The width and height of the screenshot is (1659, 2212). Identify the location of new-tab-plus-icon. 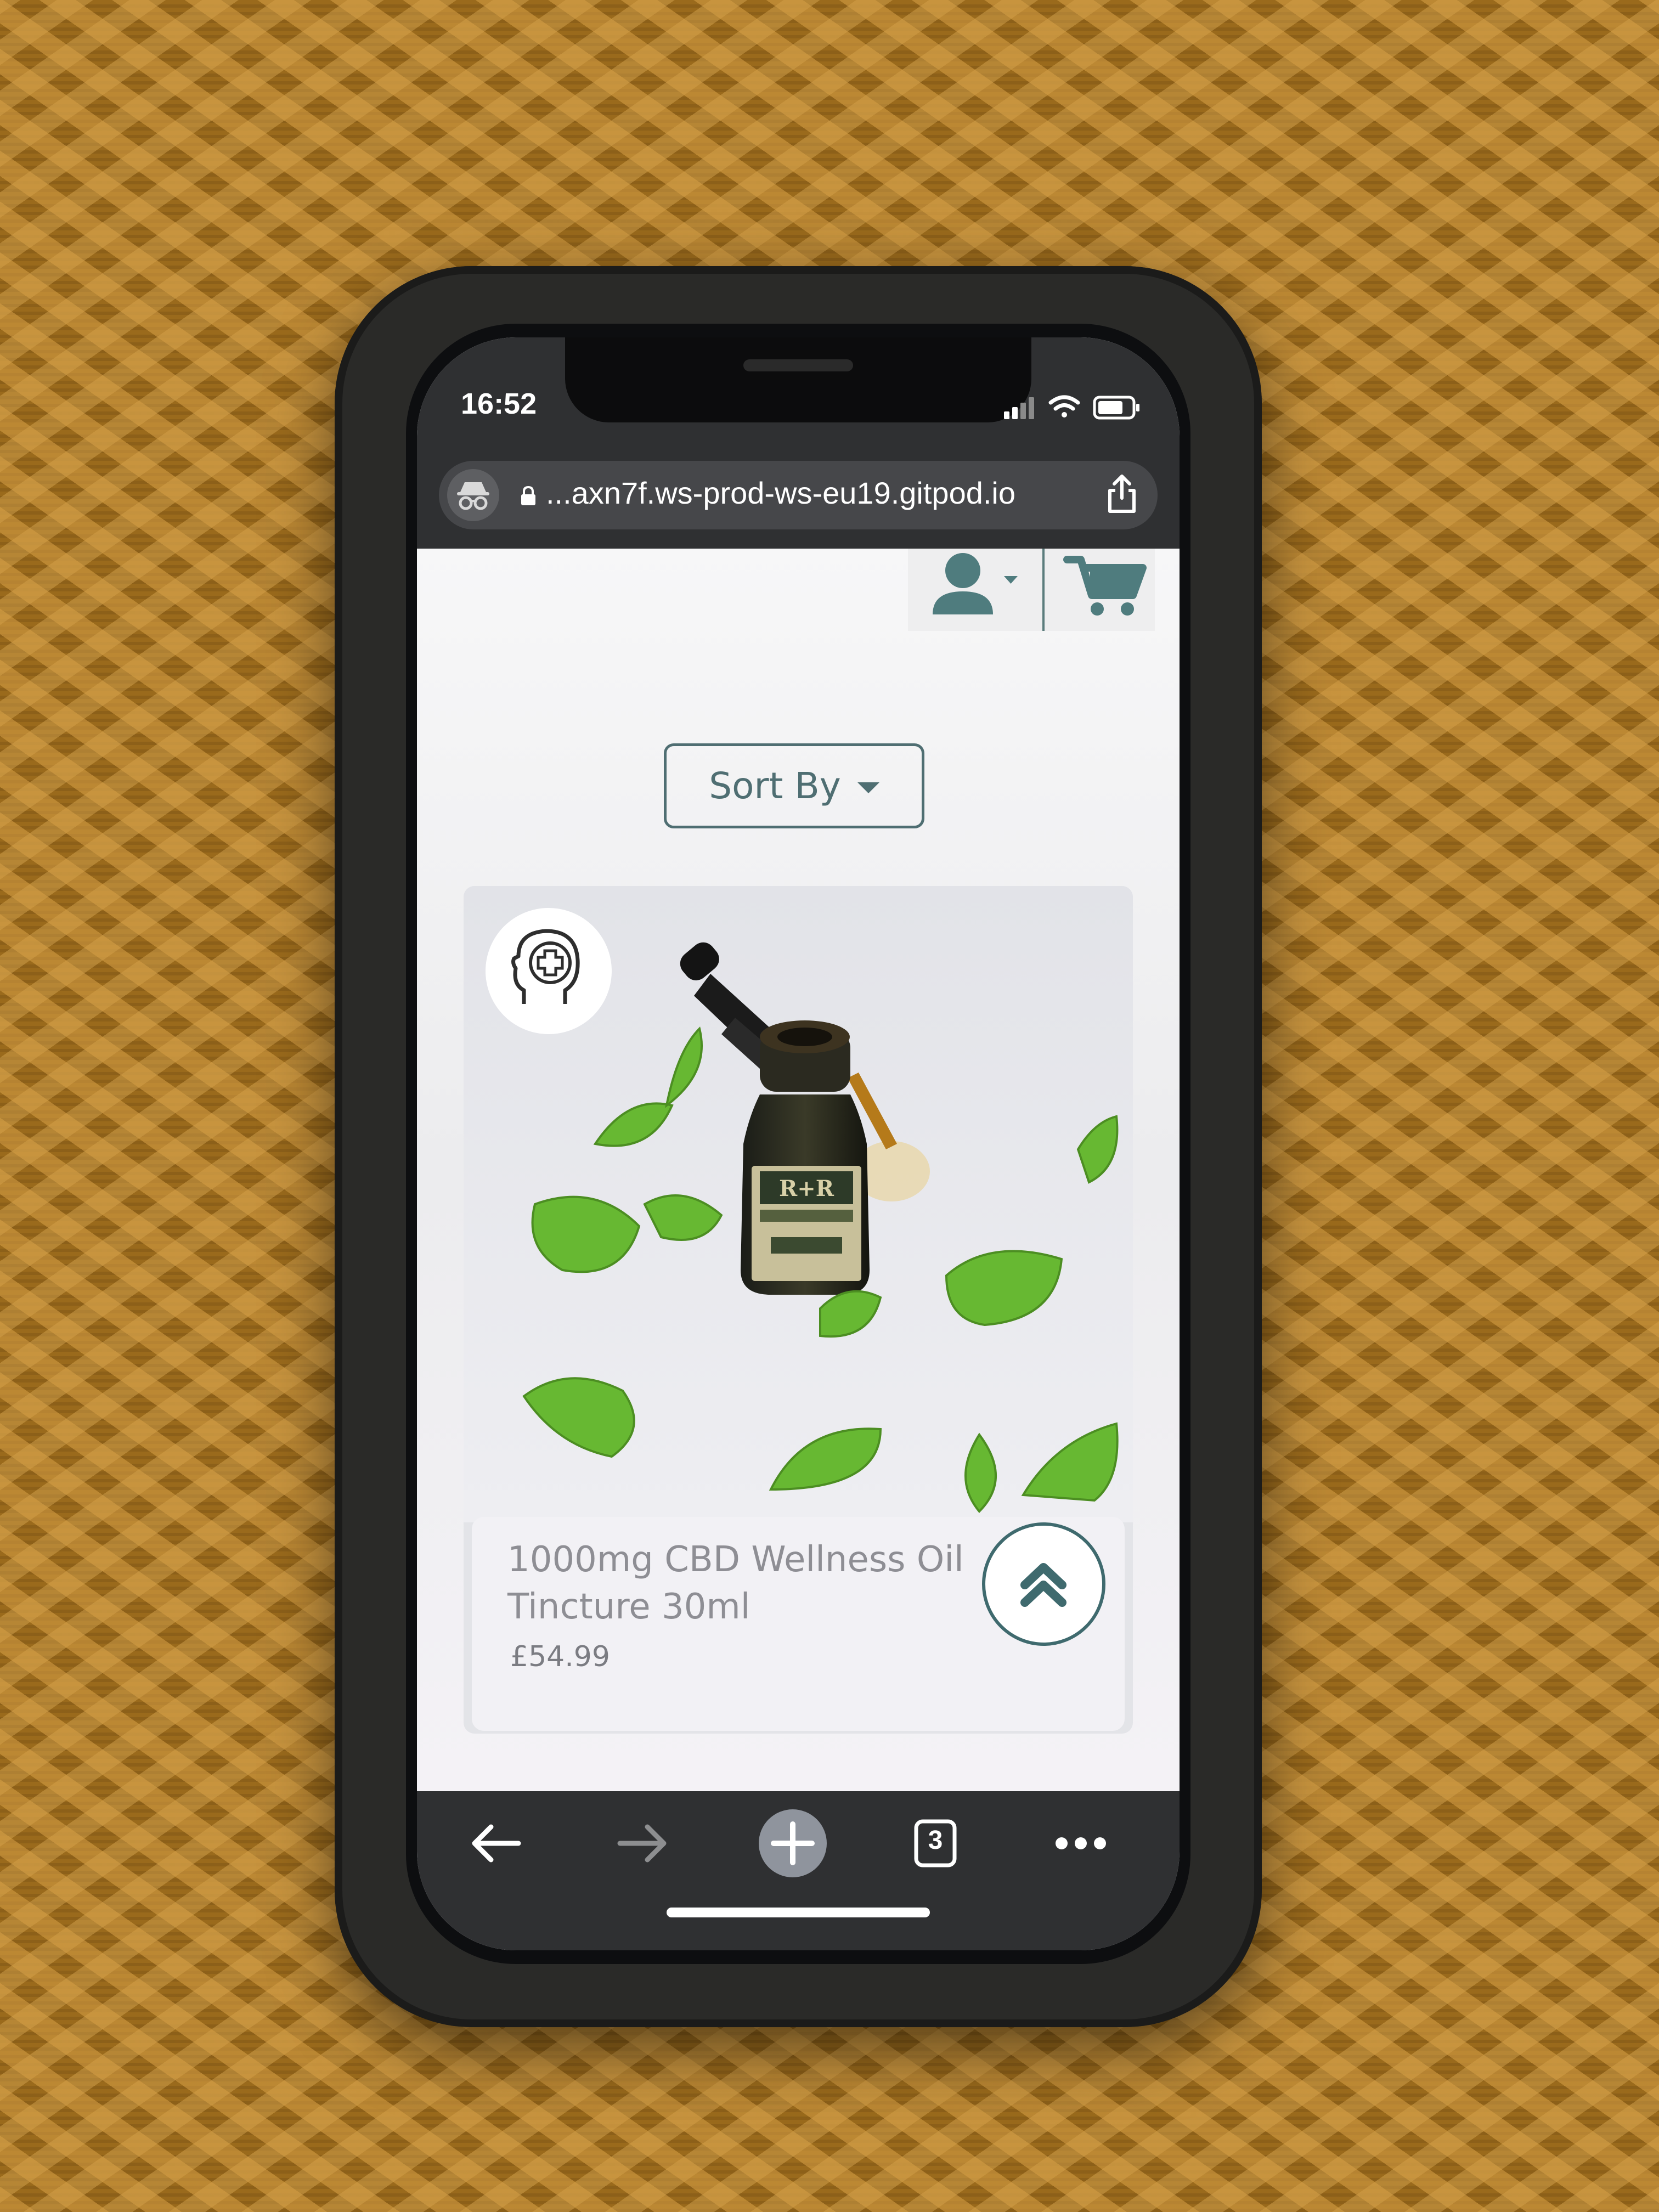
(792, 1843).